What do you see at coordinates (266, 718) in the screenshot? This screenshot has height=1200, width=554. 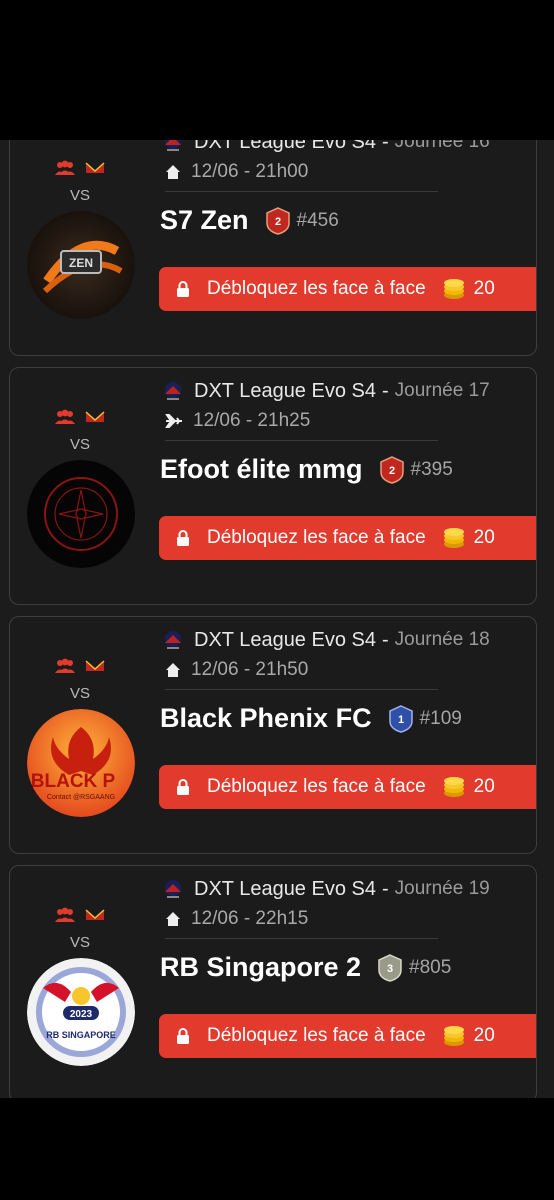 I see `team-name: Black Phenix FC` at bounding box center [266, 718].